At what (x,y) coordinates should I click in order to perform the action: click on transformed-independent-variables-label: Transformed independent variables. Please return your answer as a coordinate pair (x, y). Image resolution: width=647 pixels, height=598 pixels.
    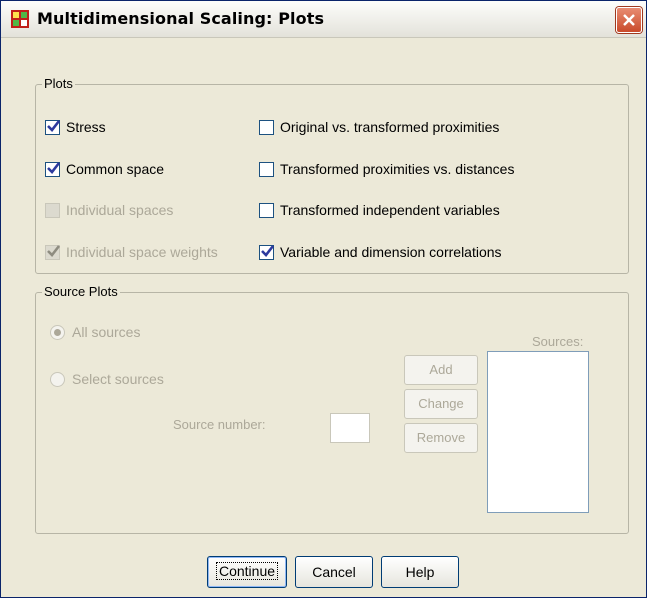
    Looking at the image, I should click on (390, 210).